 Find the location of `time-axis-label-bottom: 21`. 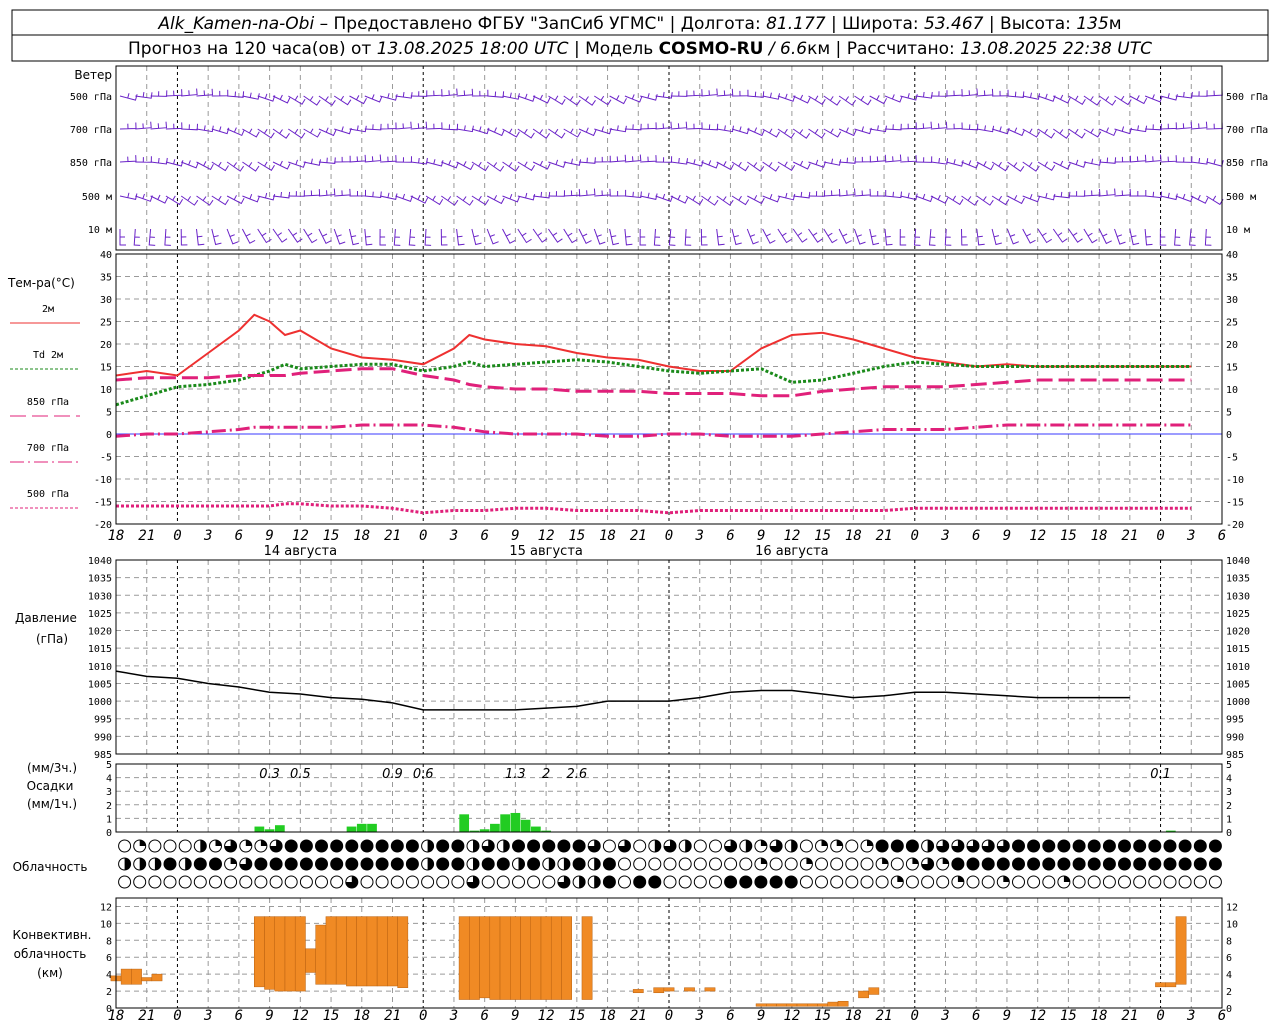

time-axis-label-bottom: 21 is located at coordinates (638, 1016).